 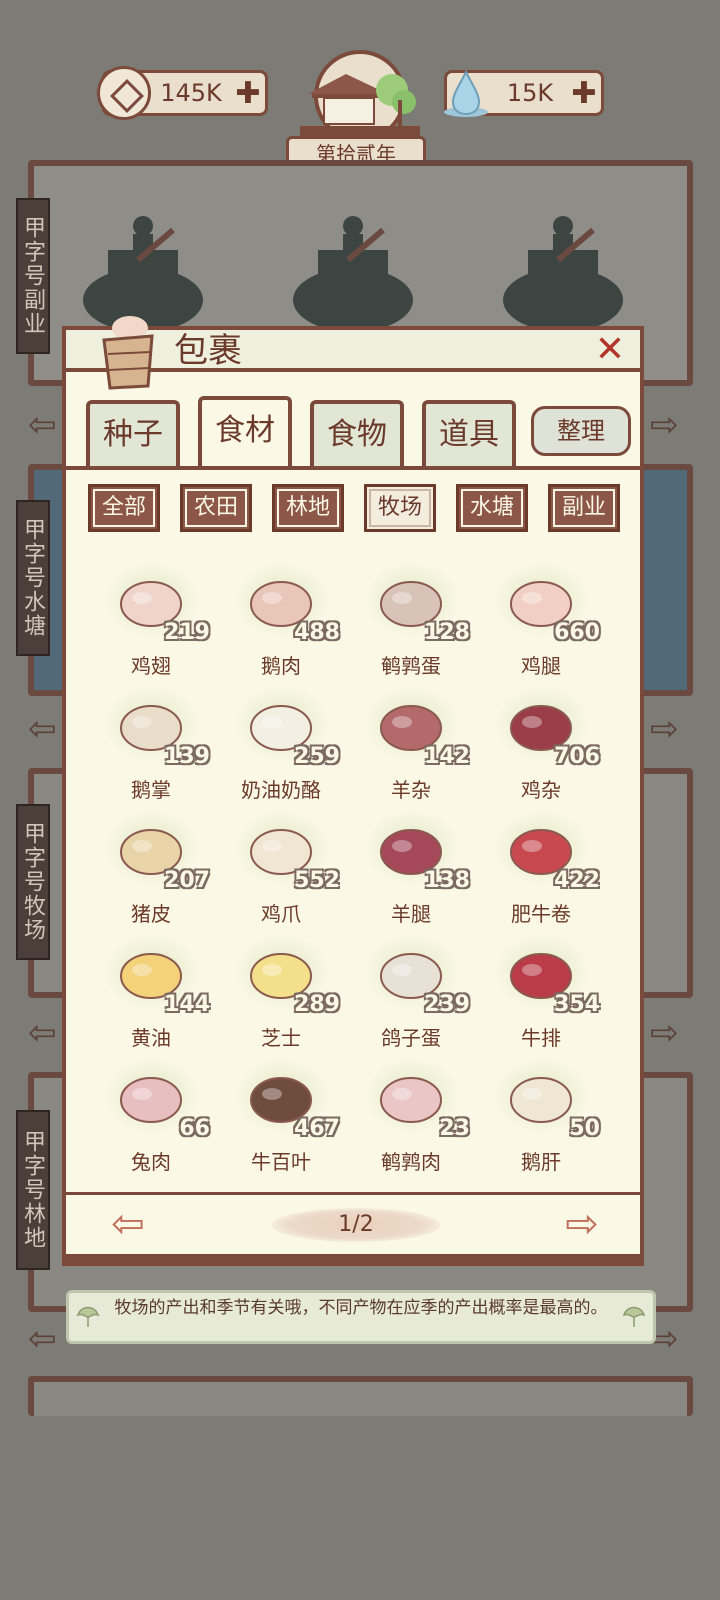 What do you see at coordinates (248, 93) in the screenshot?
I see `add-coins-button: ✚` at bounding box center [248, 93].